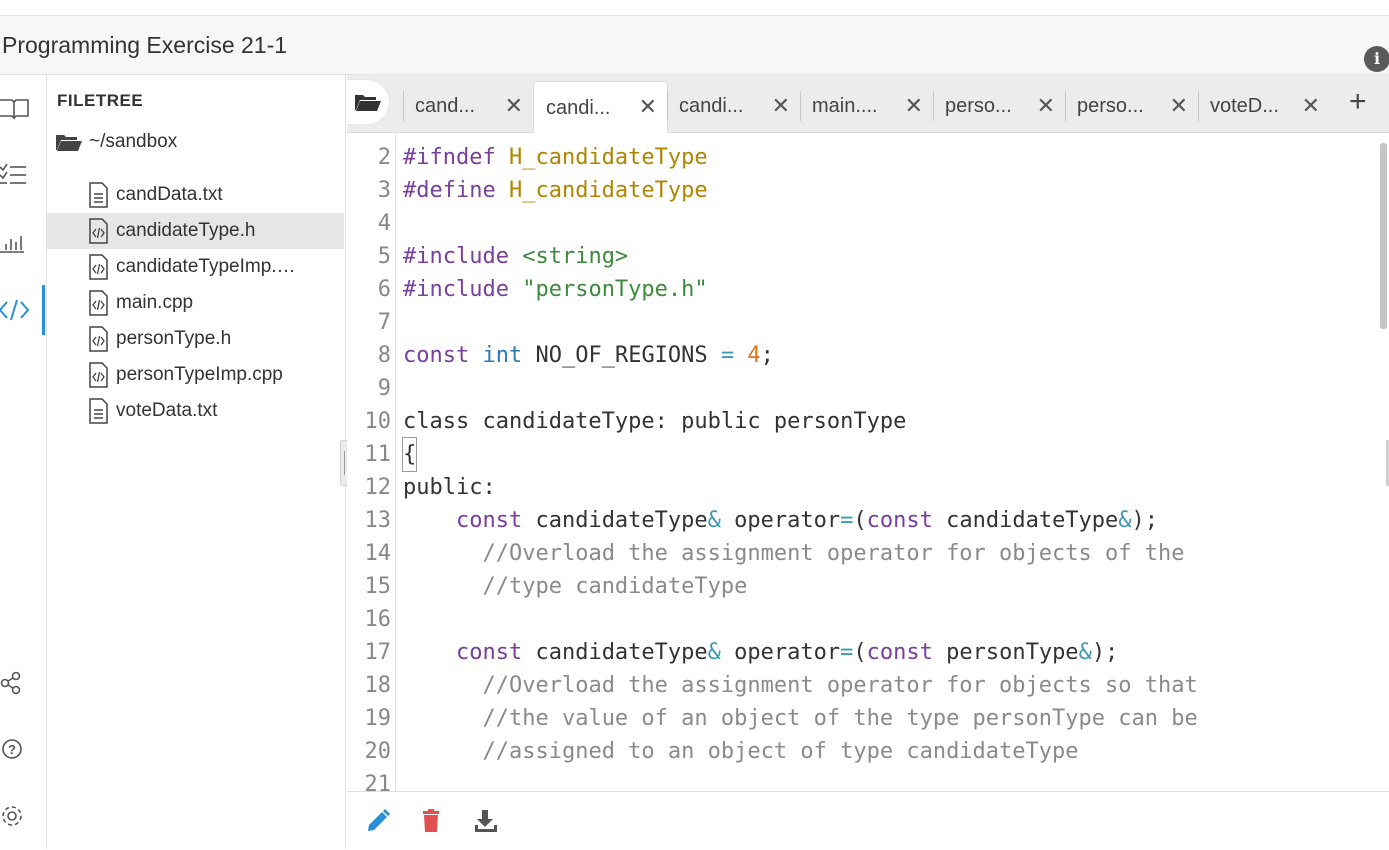 Image resolution: width=1389 pixels, height=850 pixels. What do you see at coordinates (432, 821) in the screenshot?
I see `delete-icon` at bounding box center [432, 821].